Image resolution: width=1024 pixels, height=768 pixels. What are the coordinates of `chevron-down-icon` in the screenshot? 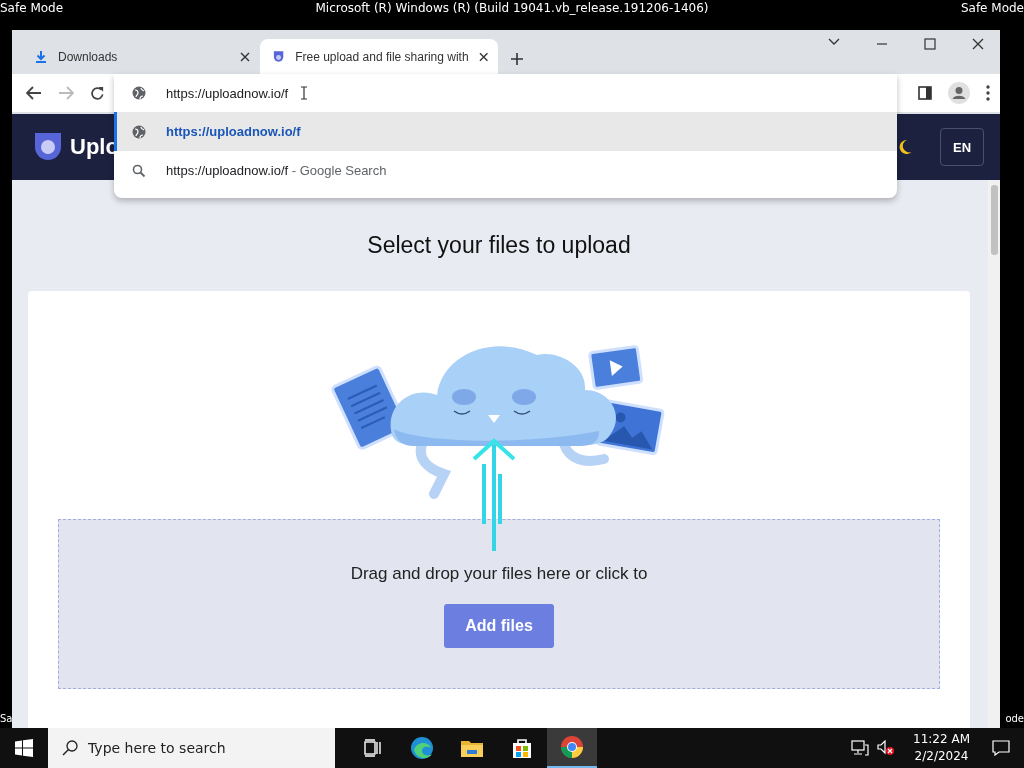 It's located at (834, 42).